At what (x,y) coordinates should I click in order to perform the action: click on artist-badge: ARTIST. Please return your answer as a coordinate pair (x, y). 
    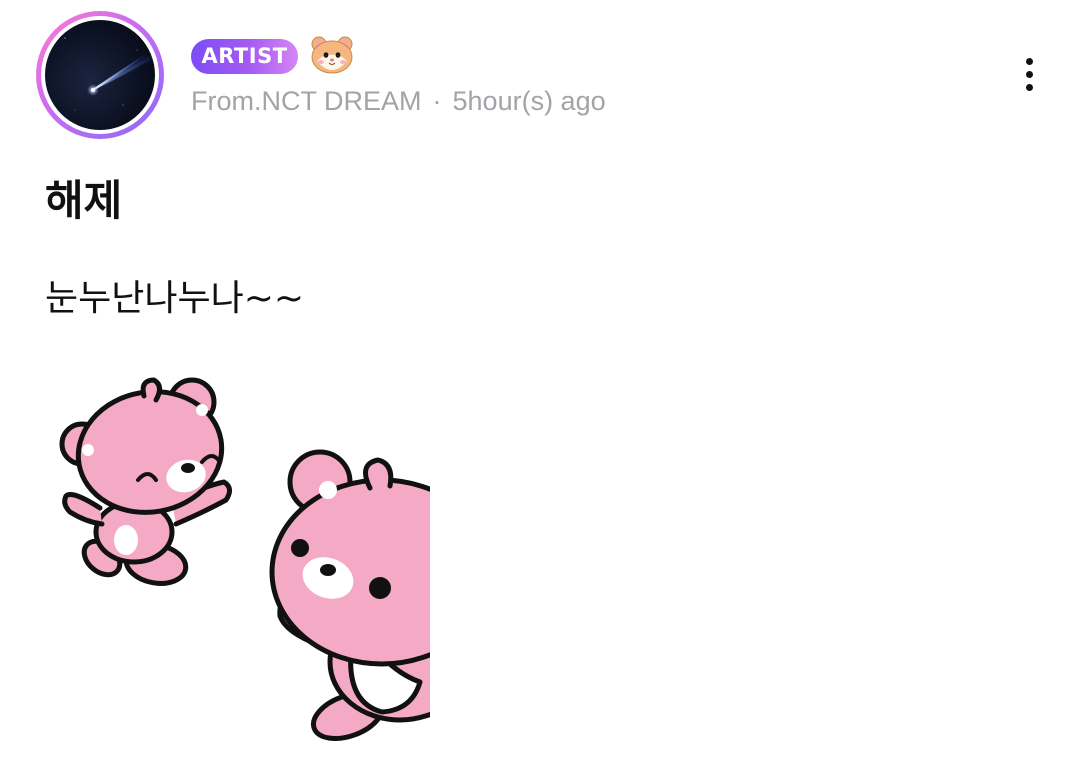
    Looking at the image, I should click on (244, 56).